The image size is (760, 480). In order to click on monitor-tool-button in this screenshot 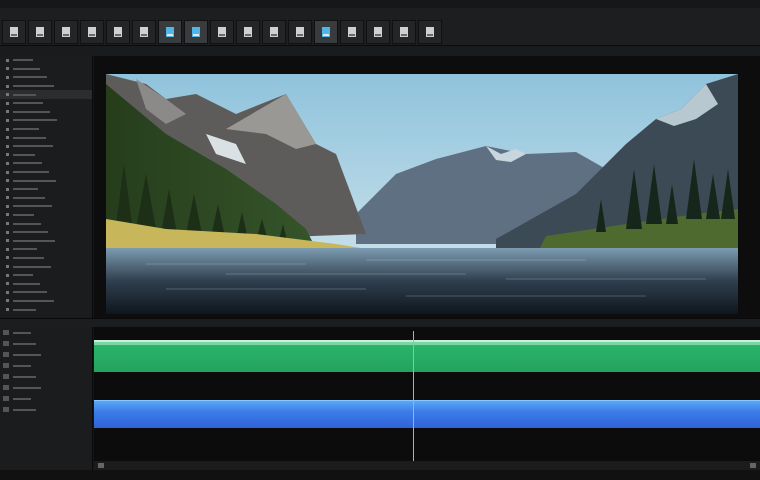, I will do `click(326, 32)`.